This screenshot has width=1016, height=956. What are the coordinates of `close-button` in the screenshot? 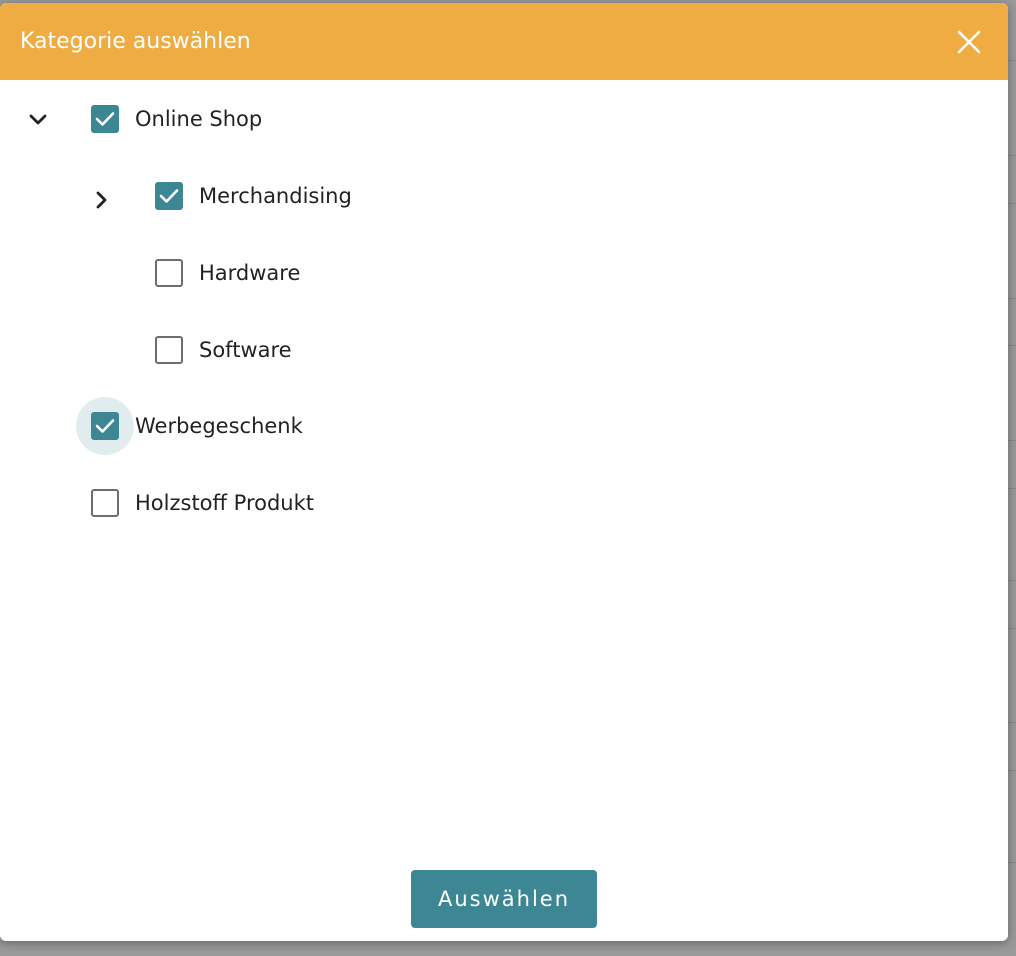 It's located at (969, 42).